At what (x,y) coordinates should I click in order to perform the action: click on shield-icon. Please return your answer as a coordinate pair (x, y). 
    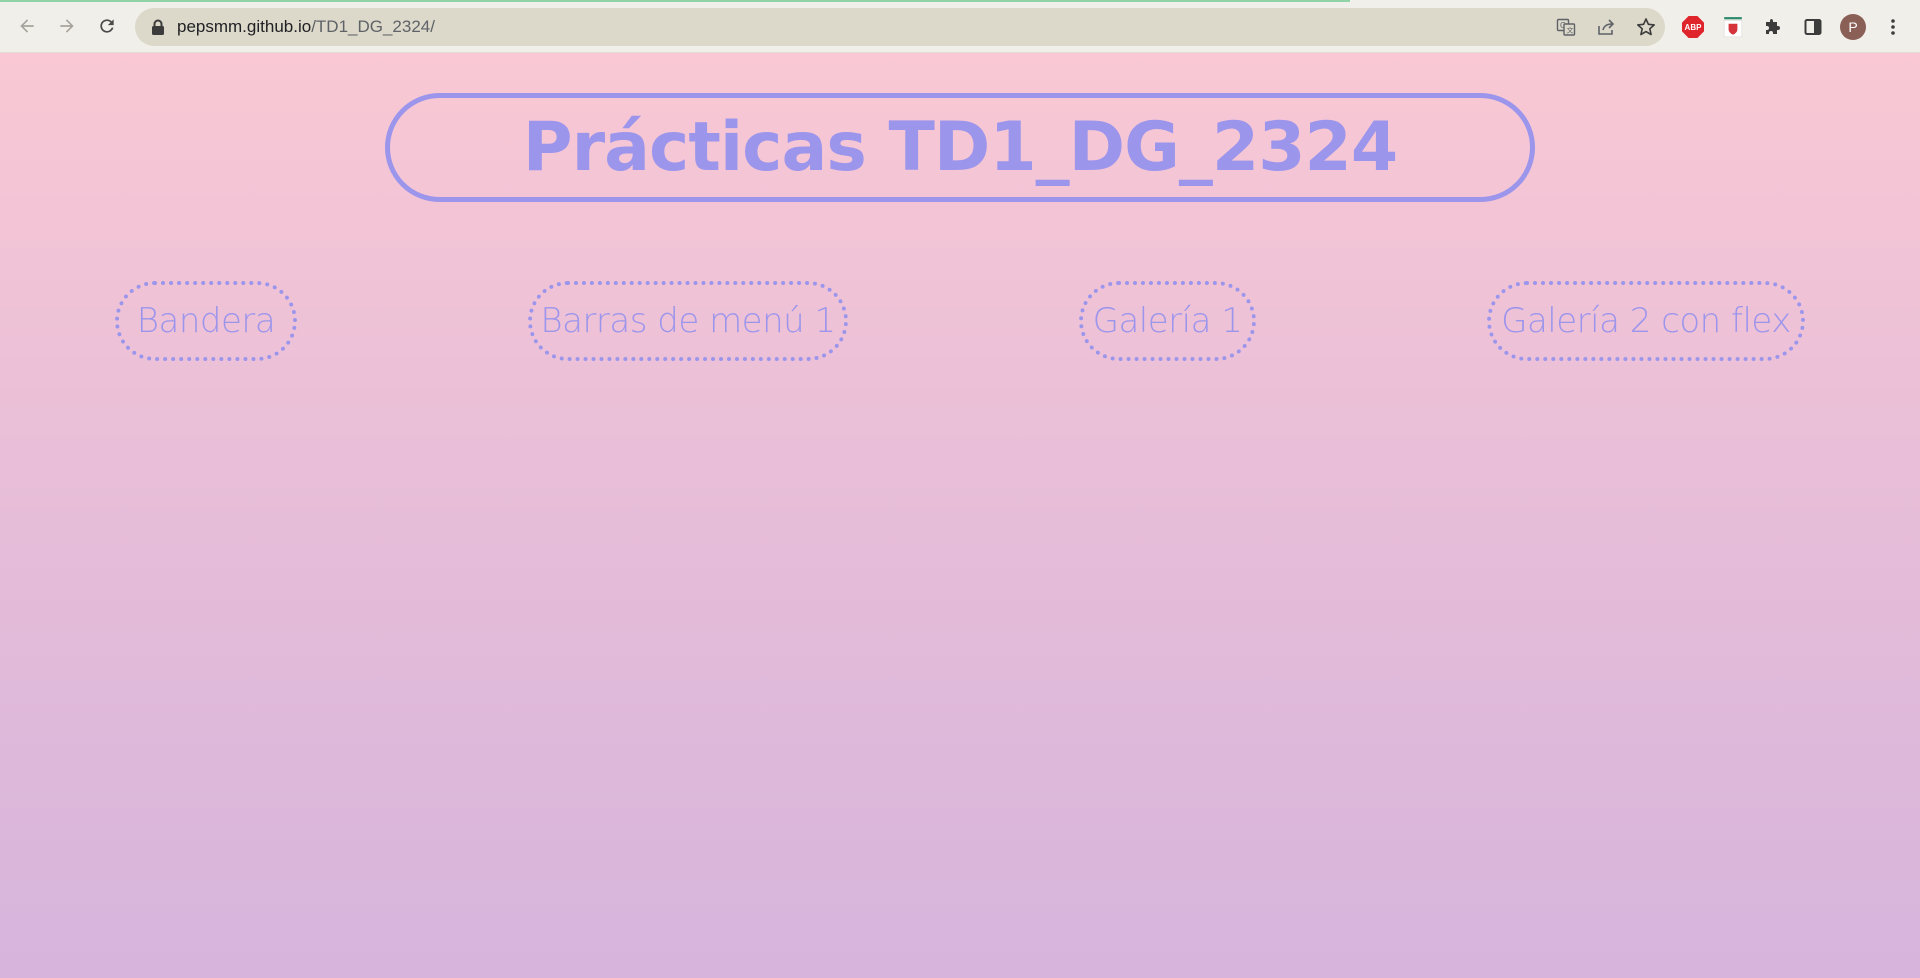
    Looking at the image, I should click on (1733, 27).